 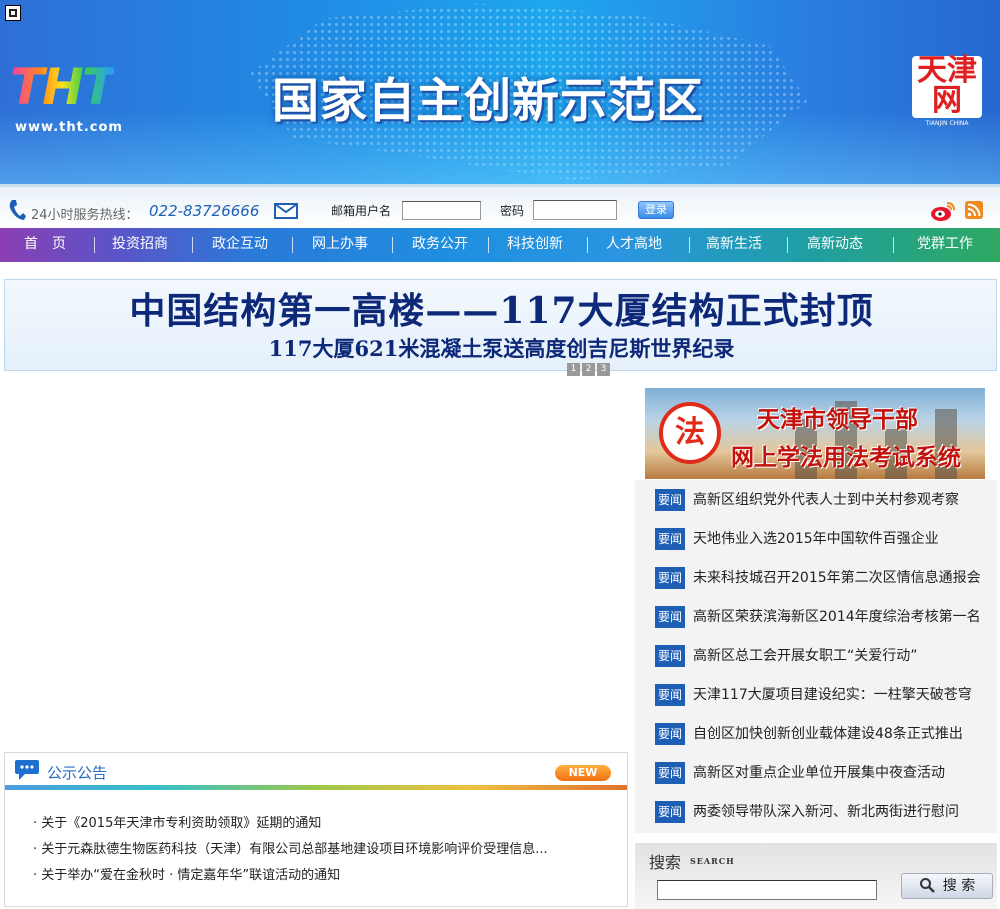 I want to click on tianjin-net-logo-subtext: TIANJIN CHINA, so click(x=947, y=123).